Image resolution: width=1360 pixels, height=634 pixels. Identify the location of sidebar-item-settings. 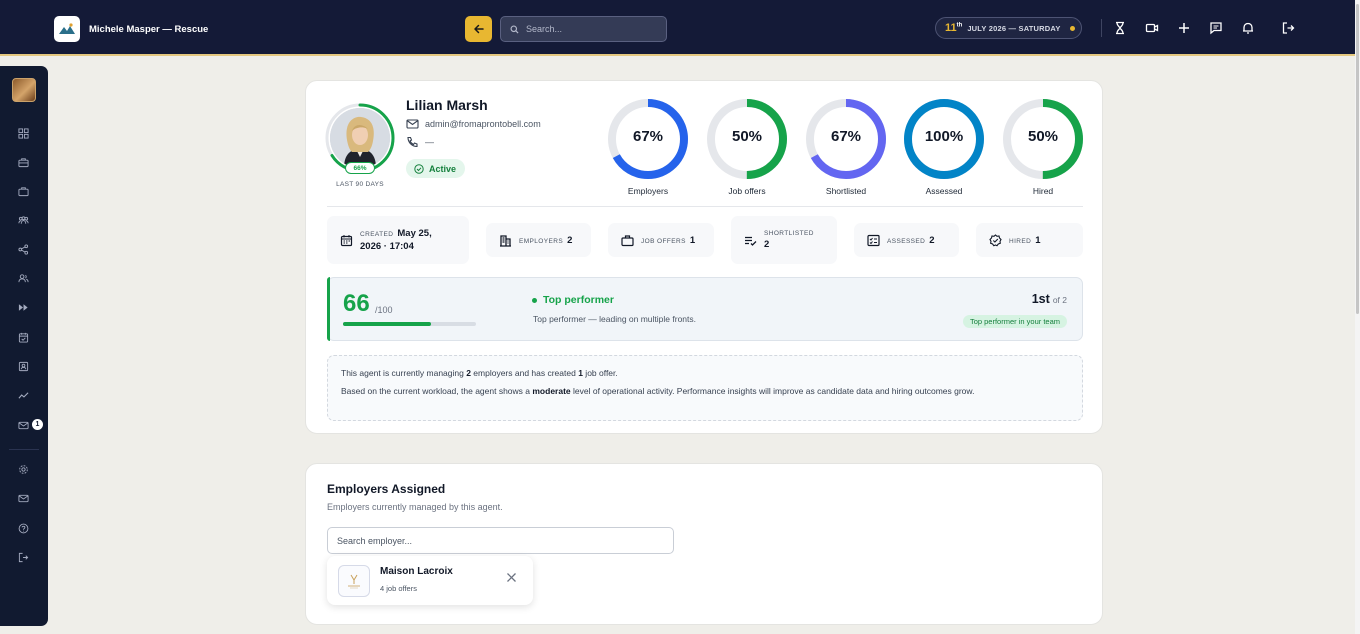
(23, 469).